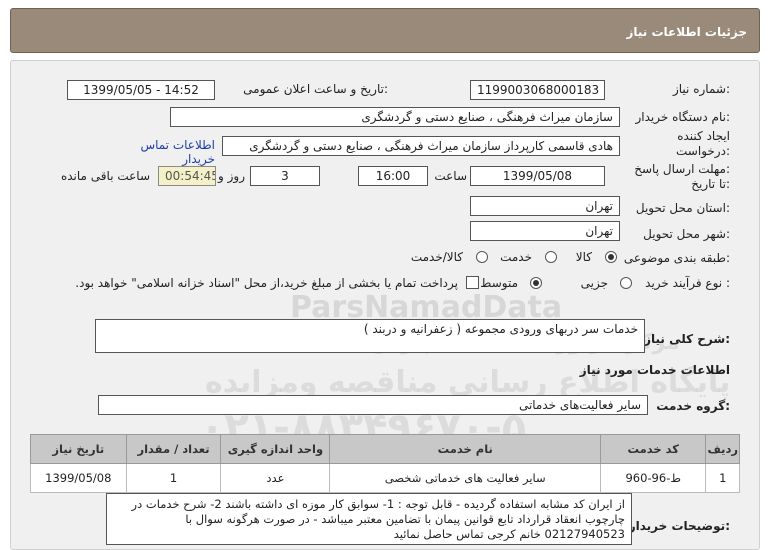  I want to click on cell-unit: عدد, so click(275, 478).